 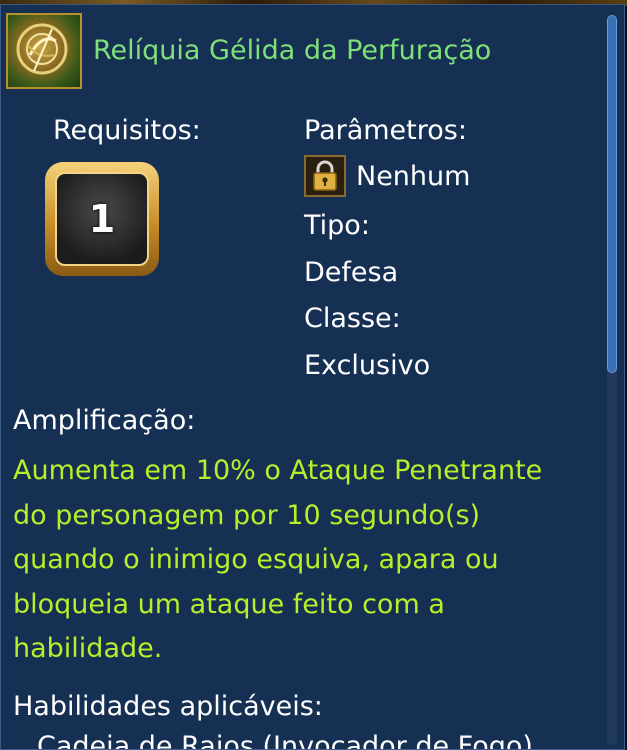 What do you see at coordinates (247, 515) in the screenshot?
I see `description-line: do personagem por 10 segundo(s)` at bounding box center [247, 515].